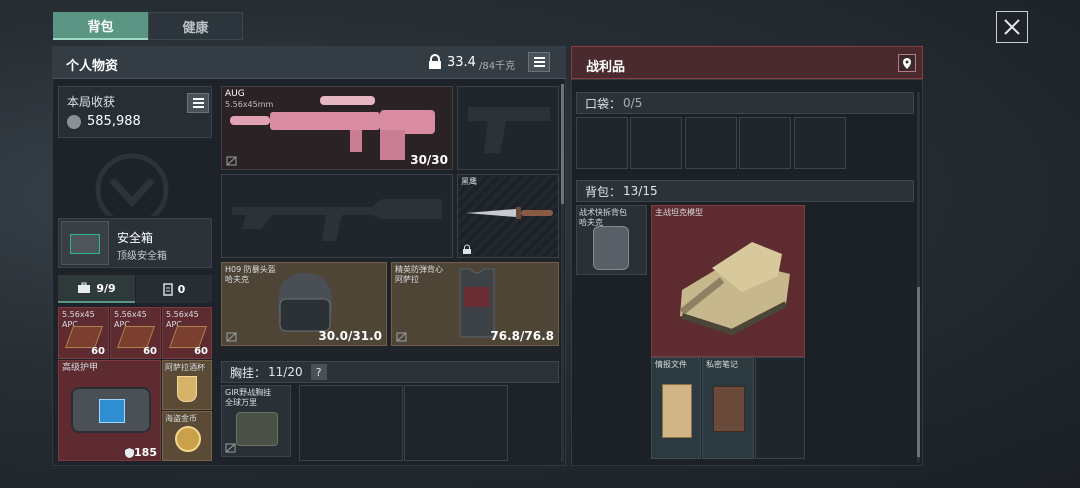 This screenshot has height=488, width=1080. Describe the element at coordinates (188, 439) in the screenshot. I see `gold-coin-icon` at that location.